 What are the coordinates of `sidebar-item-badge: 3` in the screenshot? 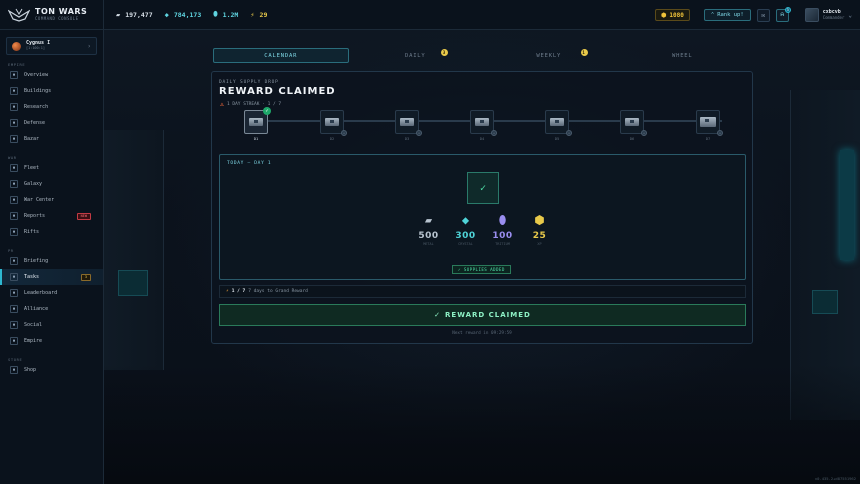 It's located at (85, 277).